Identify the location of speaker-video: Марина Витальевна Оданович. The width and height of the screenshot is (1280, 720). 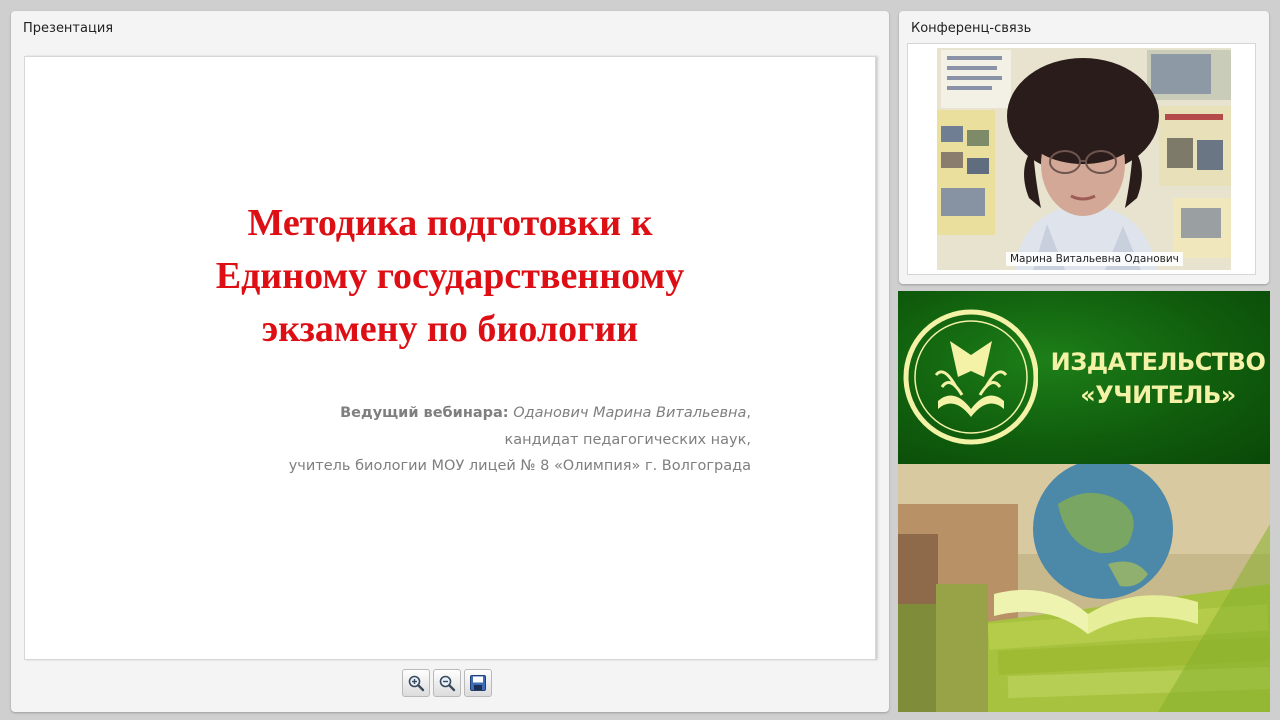
(1081, 159).